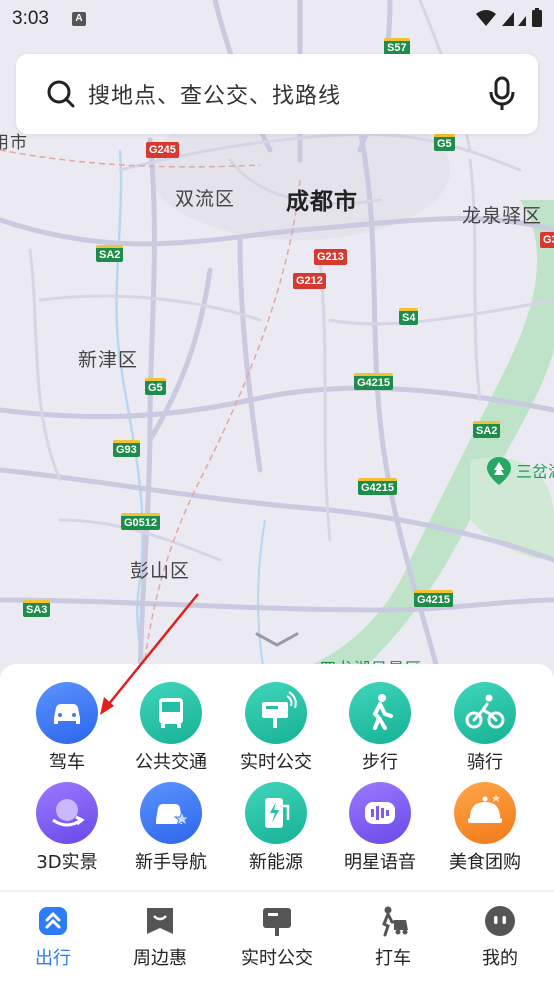  Describe the element at coordinates (277, 19) in the screenshot. I see `status-bar: 3:03 A` at that location.